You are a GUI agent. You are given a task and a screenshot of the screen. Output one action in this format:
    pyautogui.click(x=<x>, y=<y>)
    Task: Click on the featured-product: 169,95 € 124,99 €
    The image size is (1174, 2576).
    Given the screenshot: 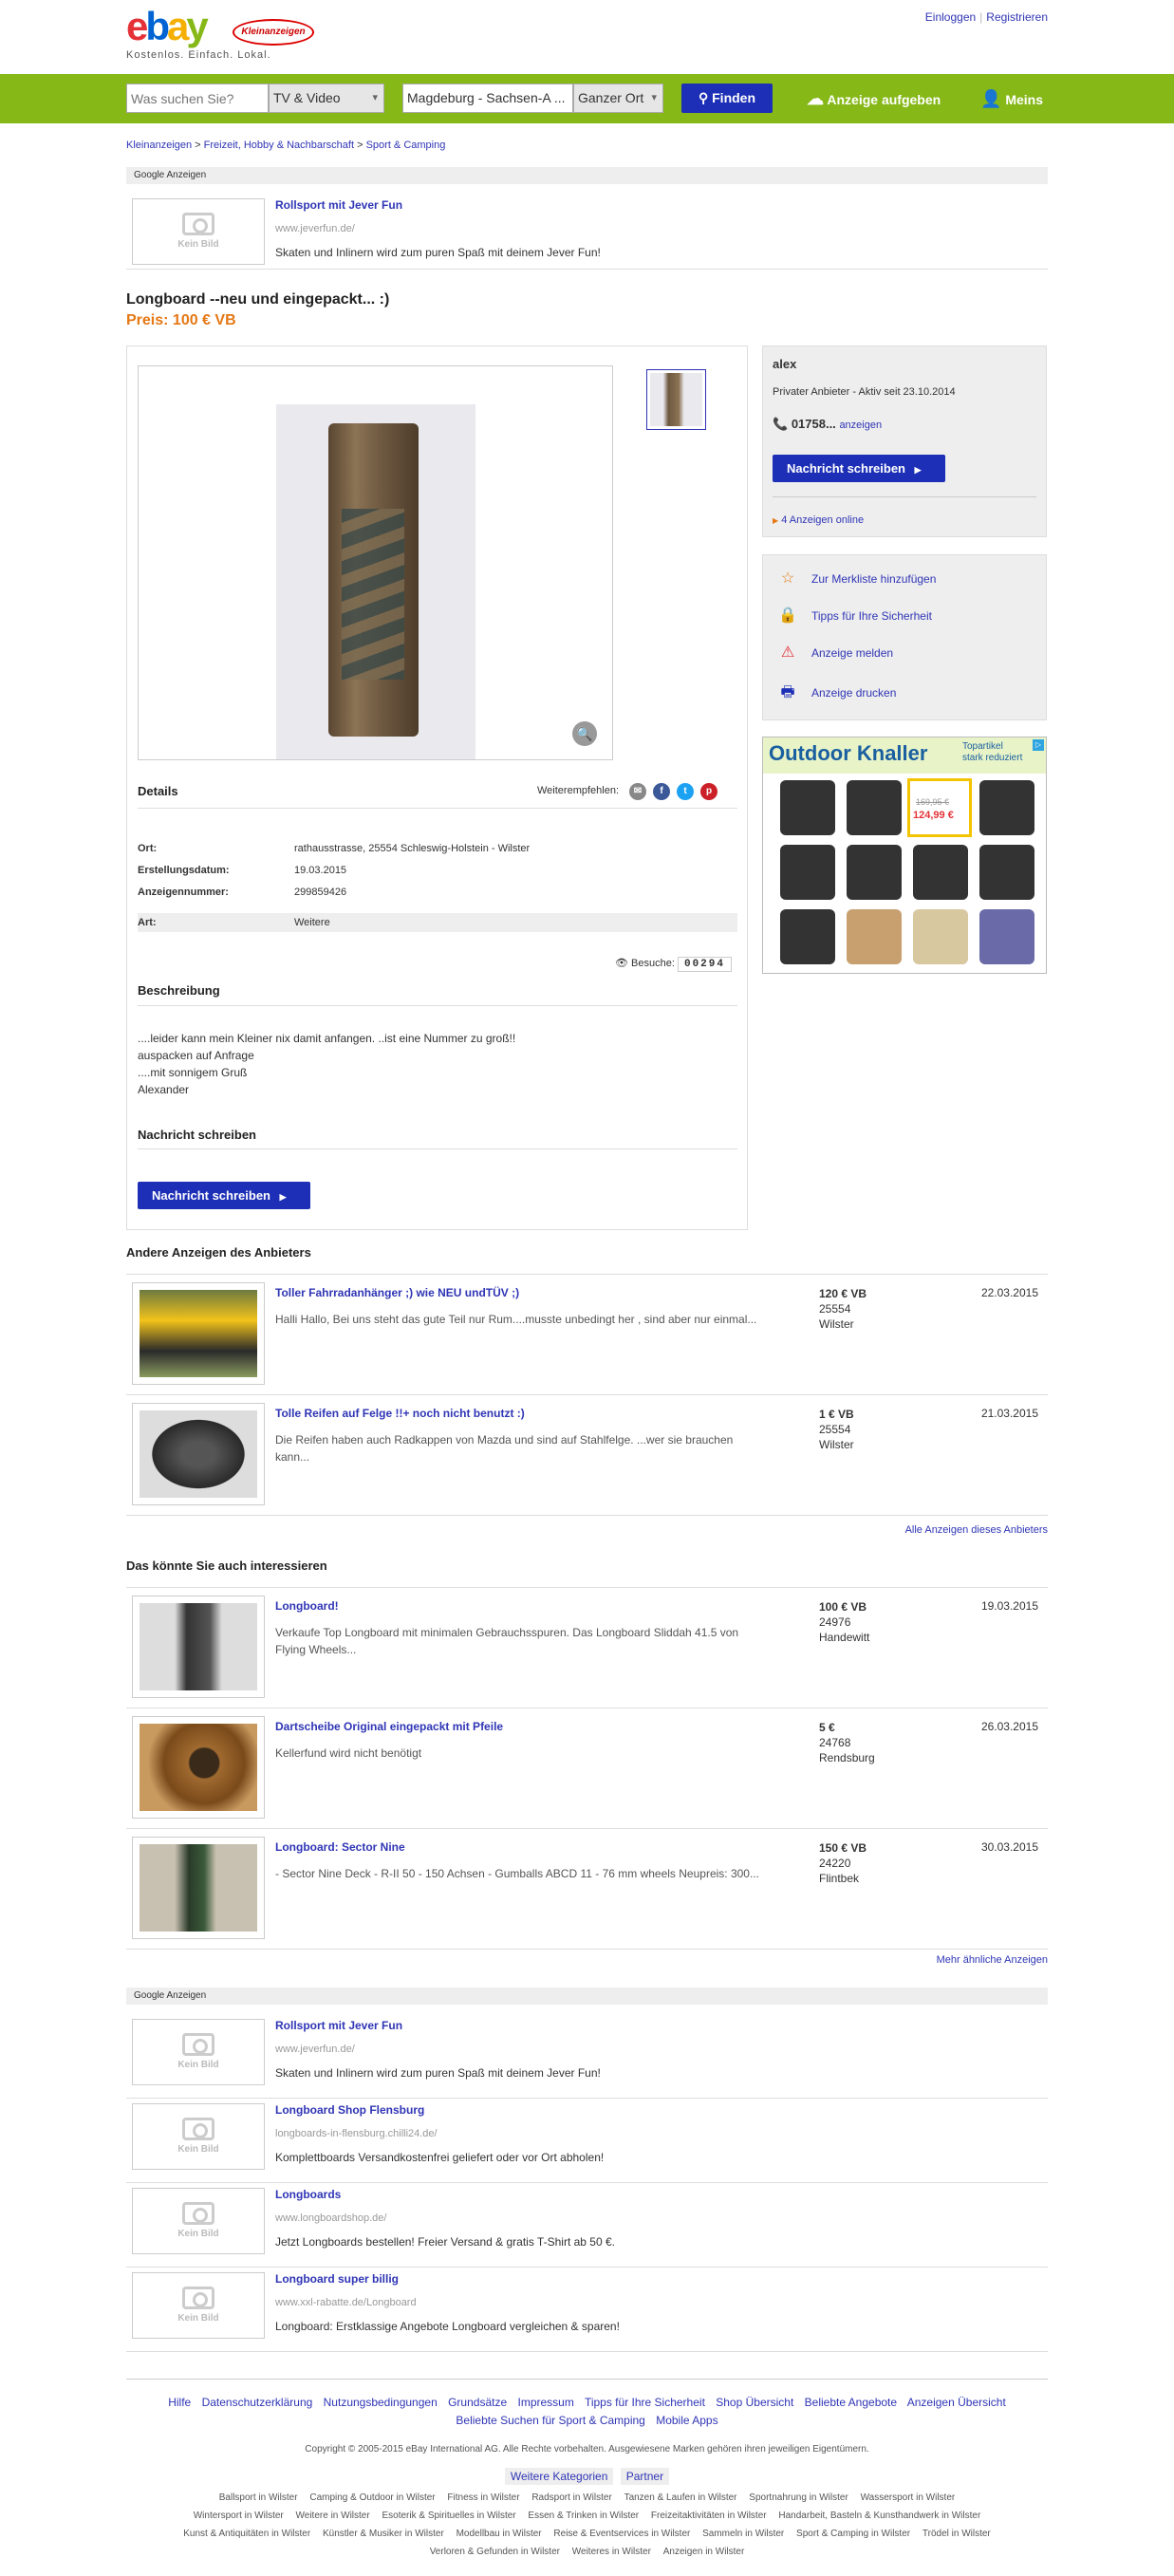 What is the action you would take?
    pyautogui.click(x=940, y=807)
    